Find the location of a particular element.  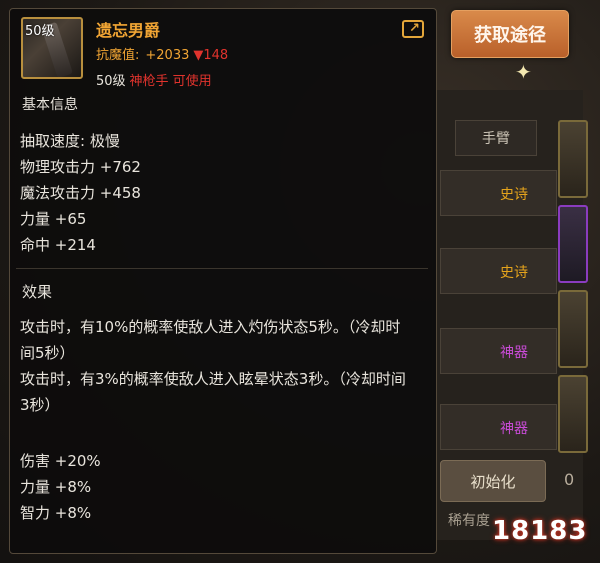

required-class: 神枪手 可使用 is located at coordinates (170, 81).